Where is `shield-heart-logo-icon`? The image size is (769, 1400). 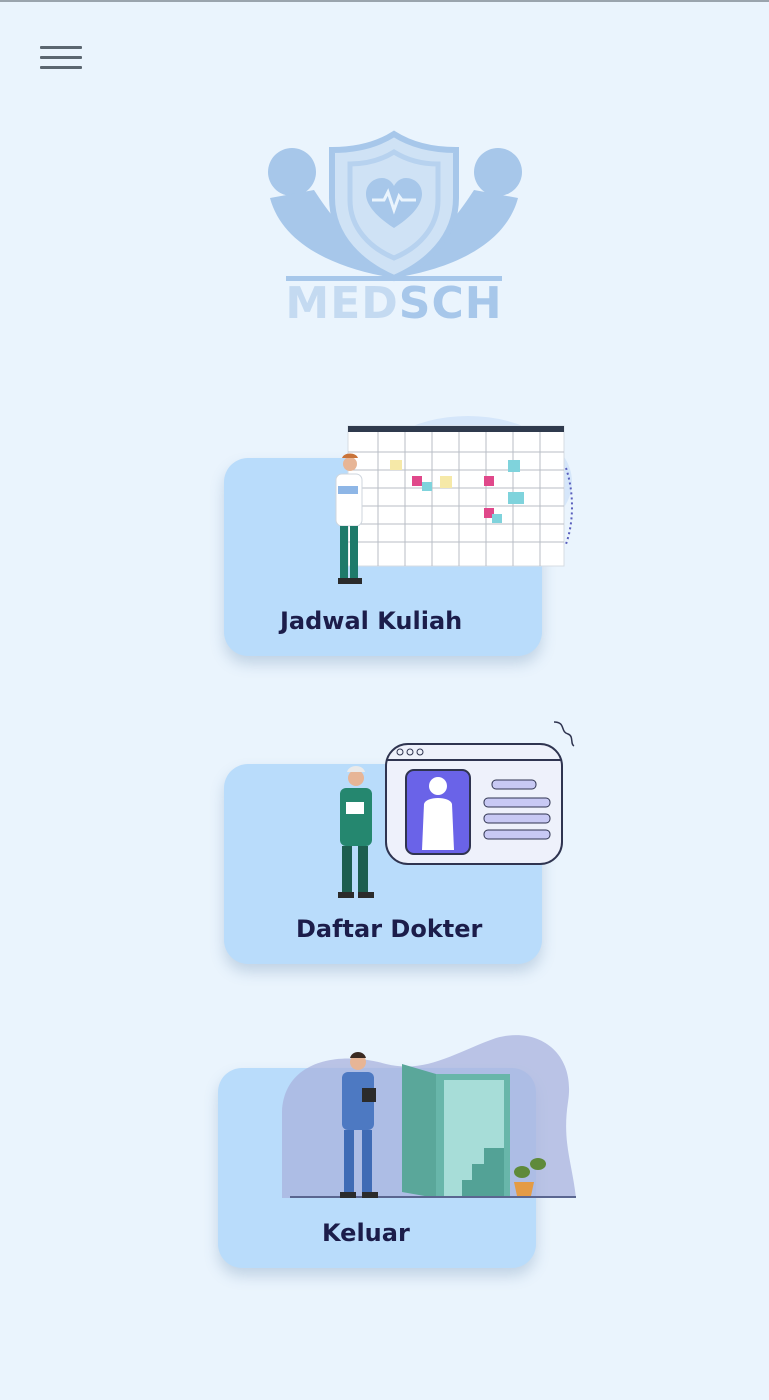
shield-heart-logo-icon is located at coordinates (395, 206).